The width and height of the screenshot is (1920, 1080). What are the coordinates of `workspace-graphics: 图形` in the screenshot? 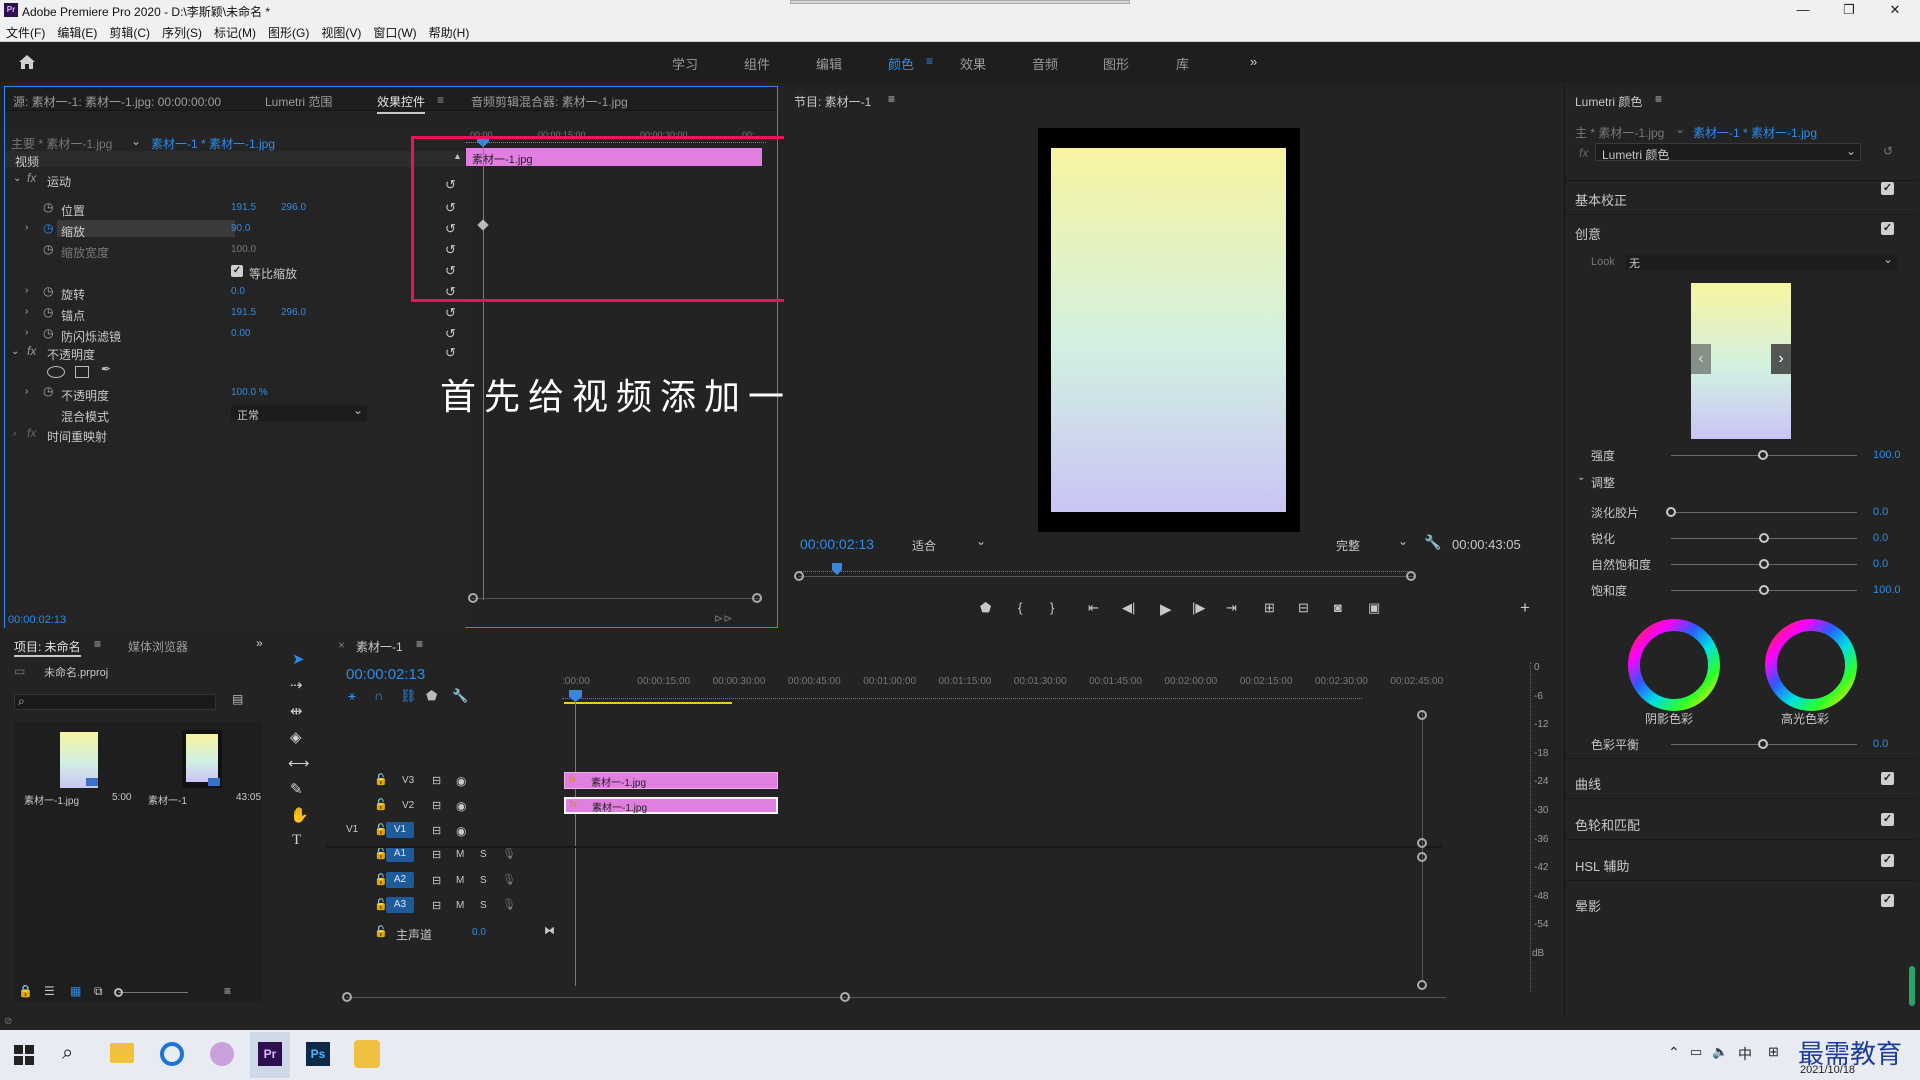 It's located at (1116, 63).